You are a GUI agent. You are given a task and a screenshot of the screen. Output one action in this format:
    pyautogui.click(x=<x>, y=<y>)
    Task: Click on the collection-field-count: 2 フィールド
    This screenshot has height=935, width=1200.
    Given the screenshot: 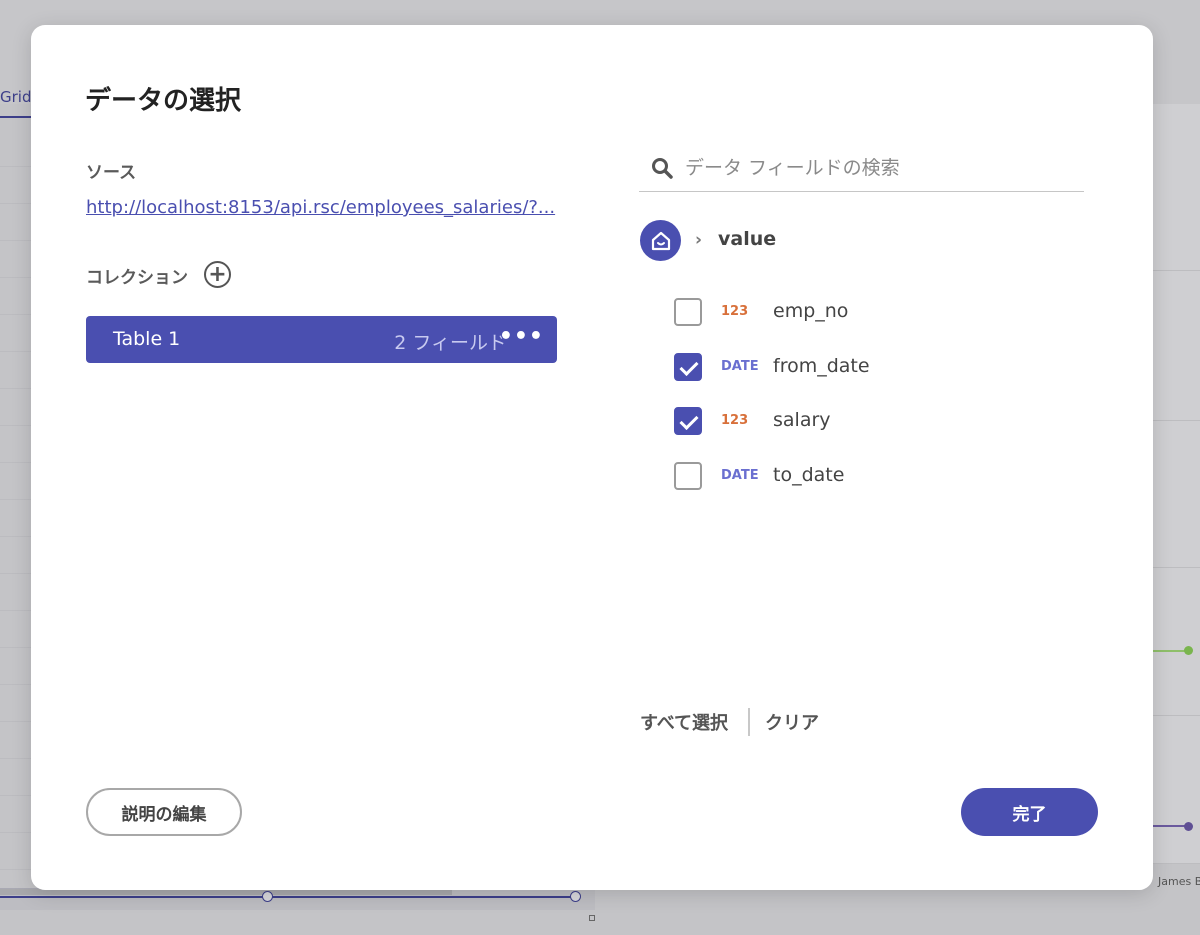 What is the action you would take?
    pyautogui.click(x=450, y=343)
    